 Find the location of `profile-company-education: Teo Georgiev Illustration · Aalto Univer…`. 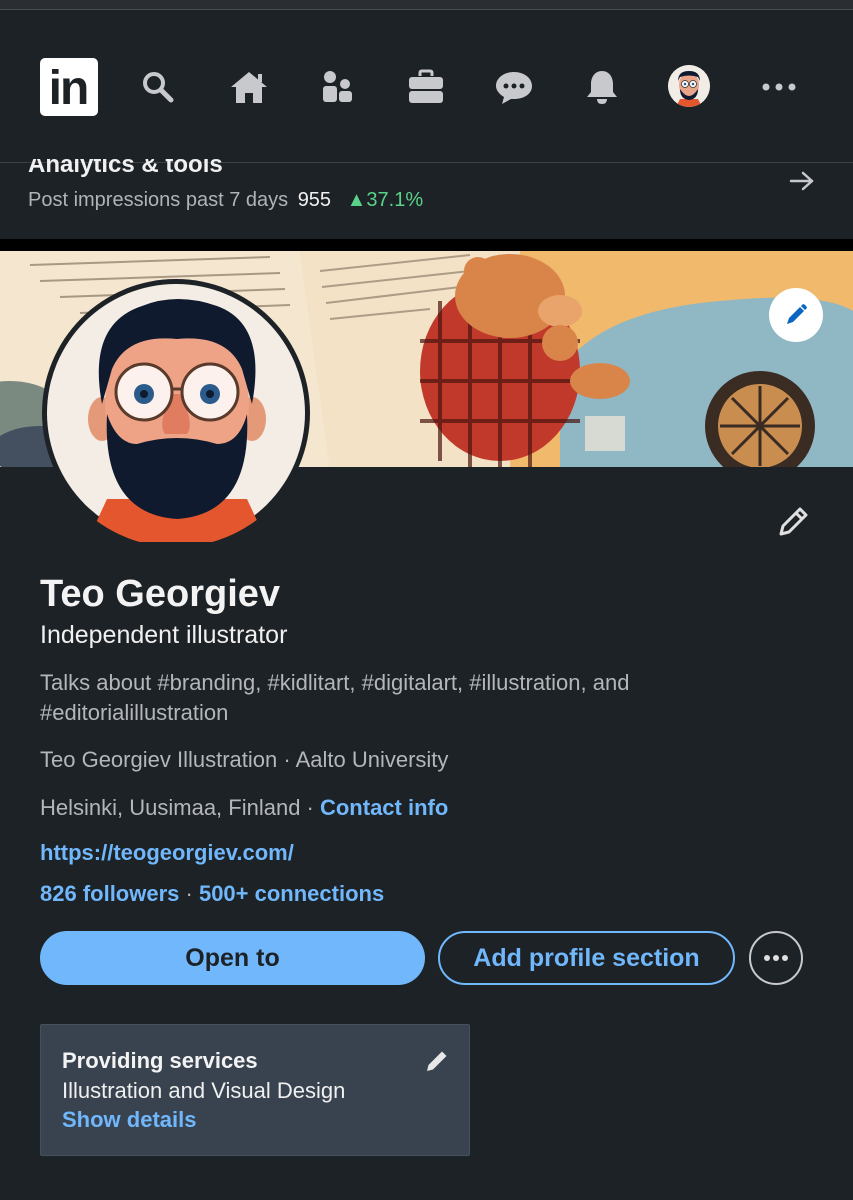

profile-company-education: Teo Georgiev Illustration · Aalto Univer… is located at coordinates (244, 760).